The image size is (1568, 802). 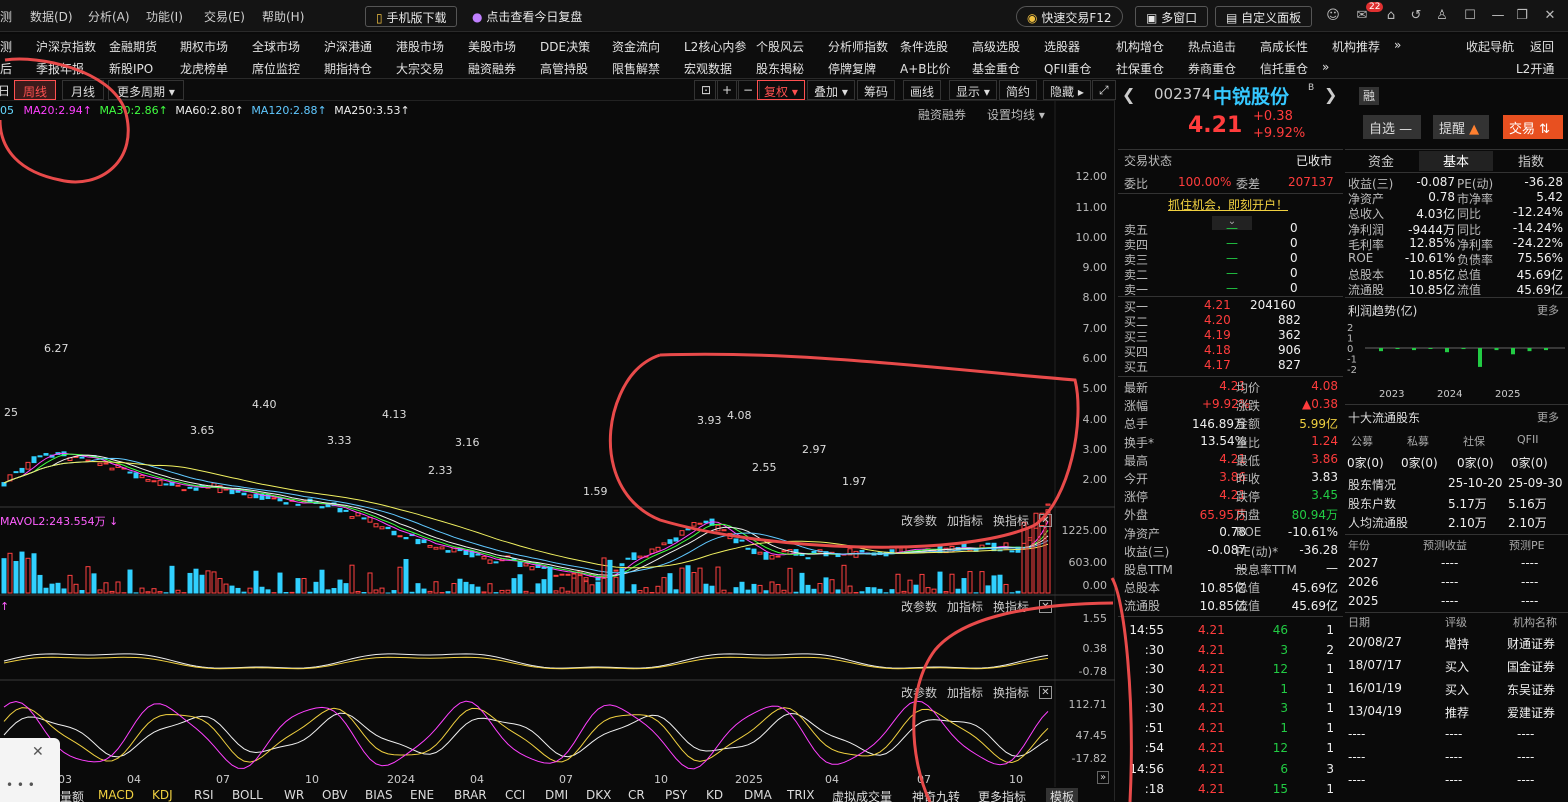 I want to click on tab-indicator: PSY, so click(x=676, y=795).